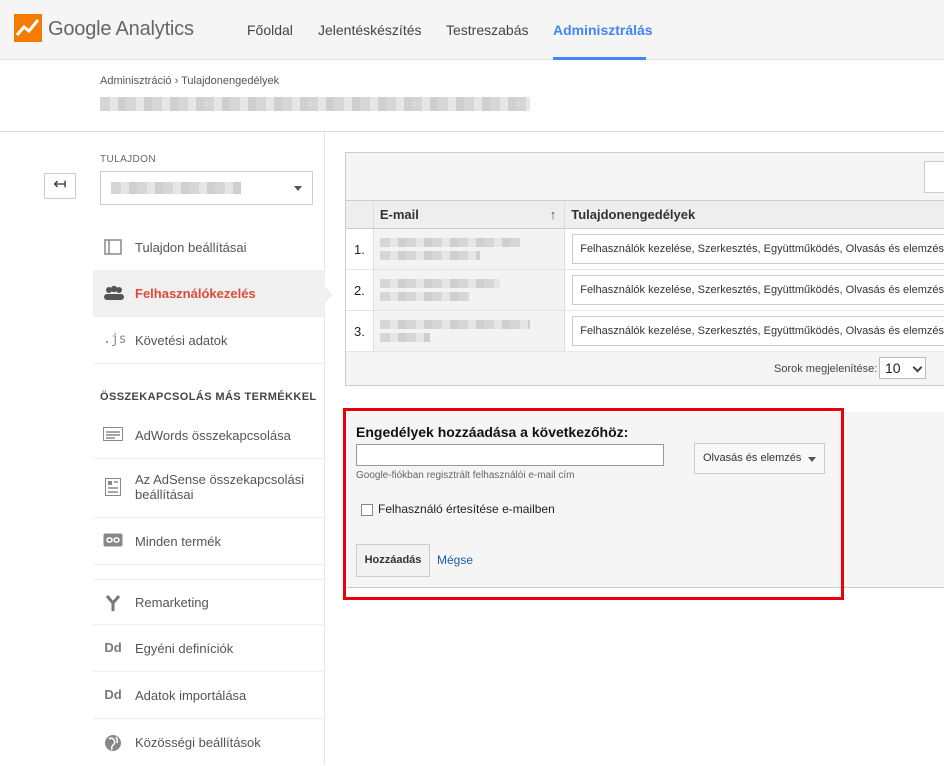 The height and width of the screenshot is (766, 944). Describe the element at coordinates (270, 30) in the screenshot. I see `nav-fooldal: Főoldal` at that location.